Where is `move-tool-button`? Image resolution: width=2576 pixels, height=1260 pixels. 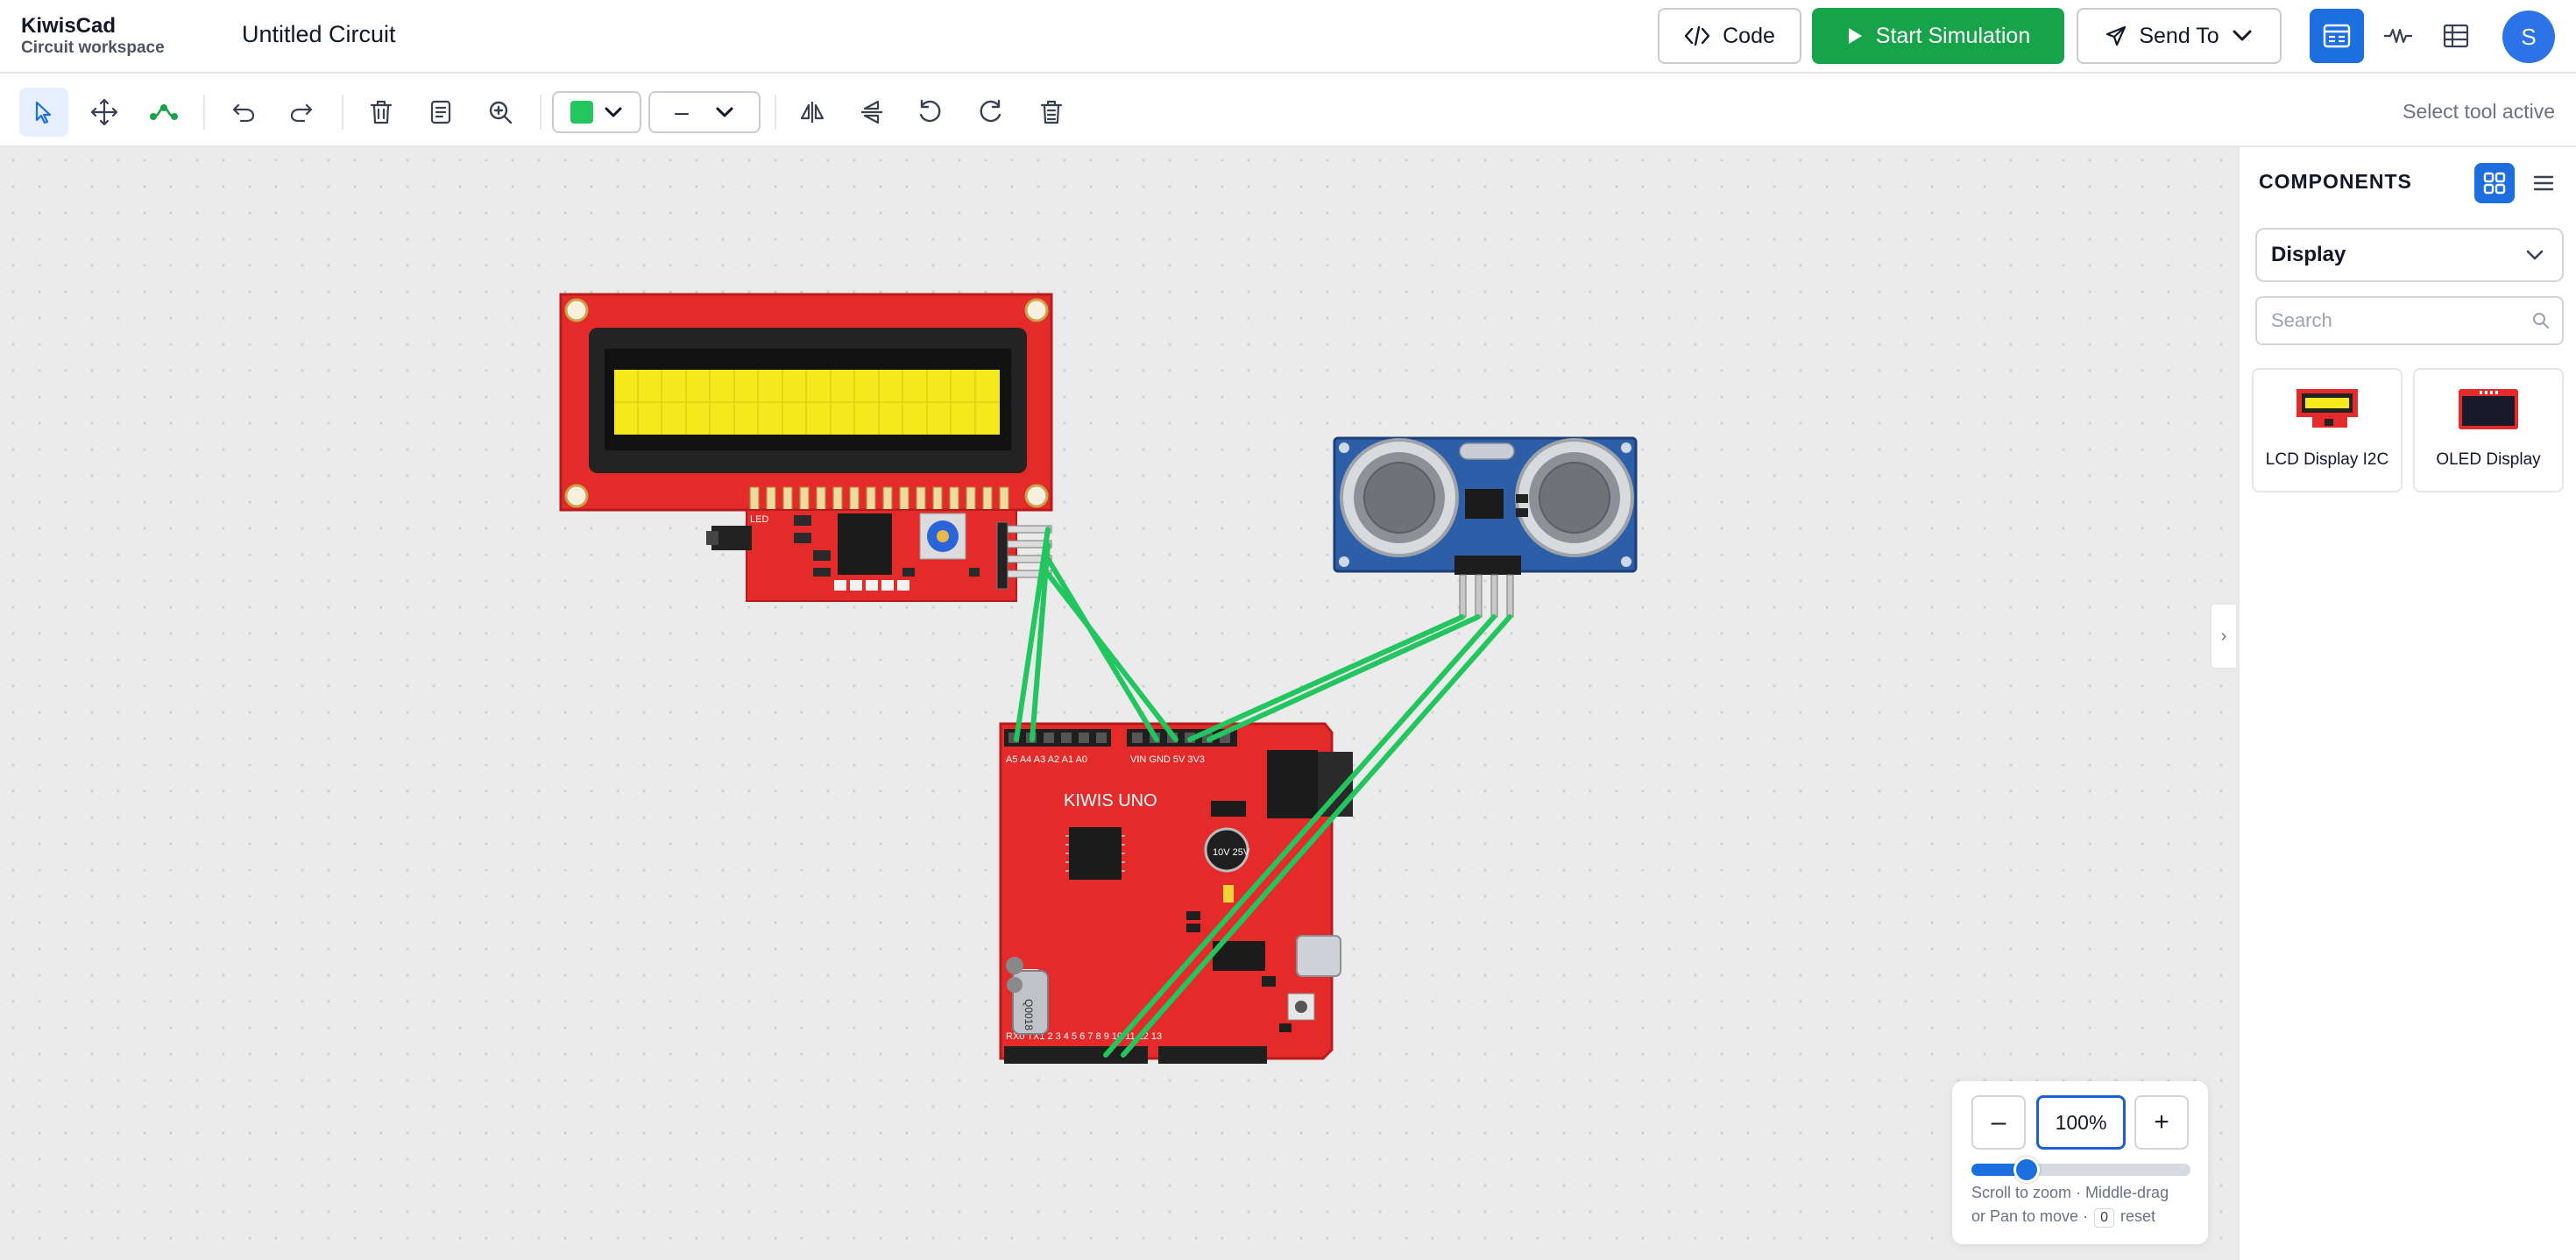
move-tool-button is located at coordinates (104, 112).